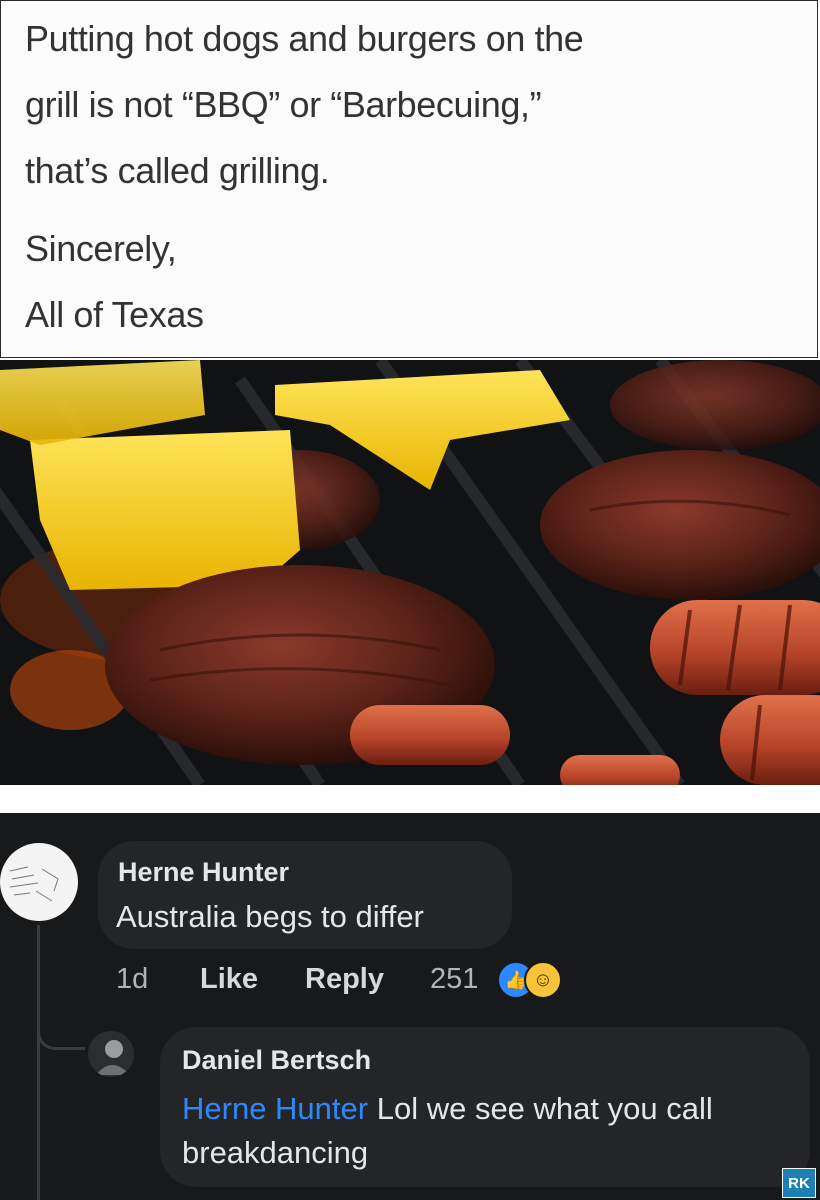 The height and width of the screenshot is (1200, 820). Describe the element at coordinates (114, 314) in the screenshot. I see `tweet-signature: All of Texas` at that location.